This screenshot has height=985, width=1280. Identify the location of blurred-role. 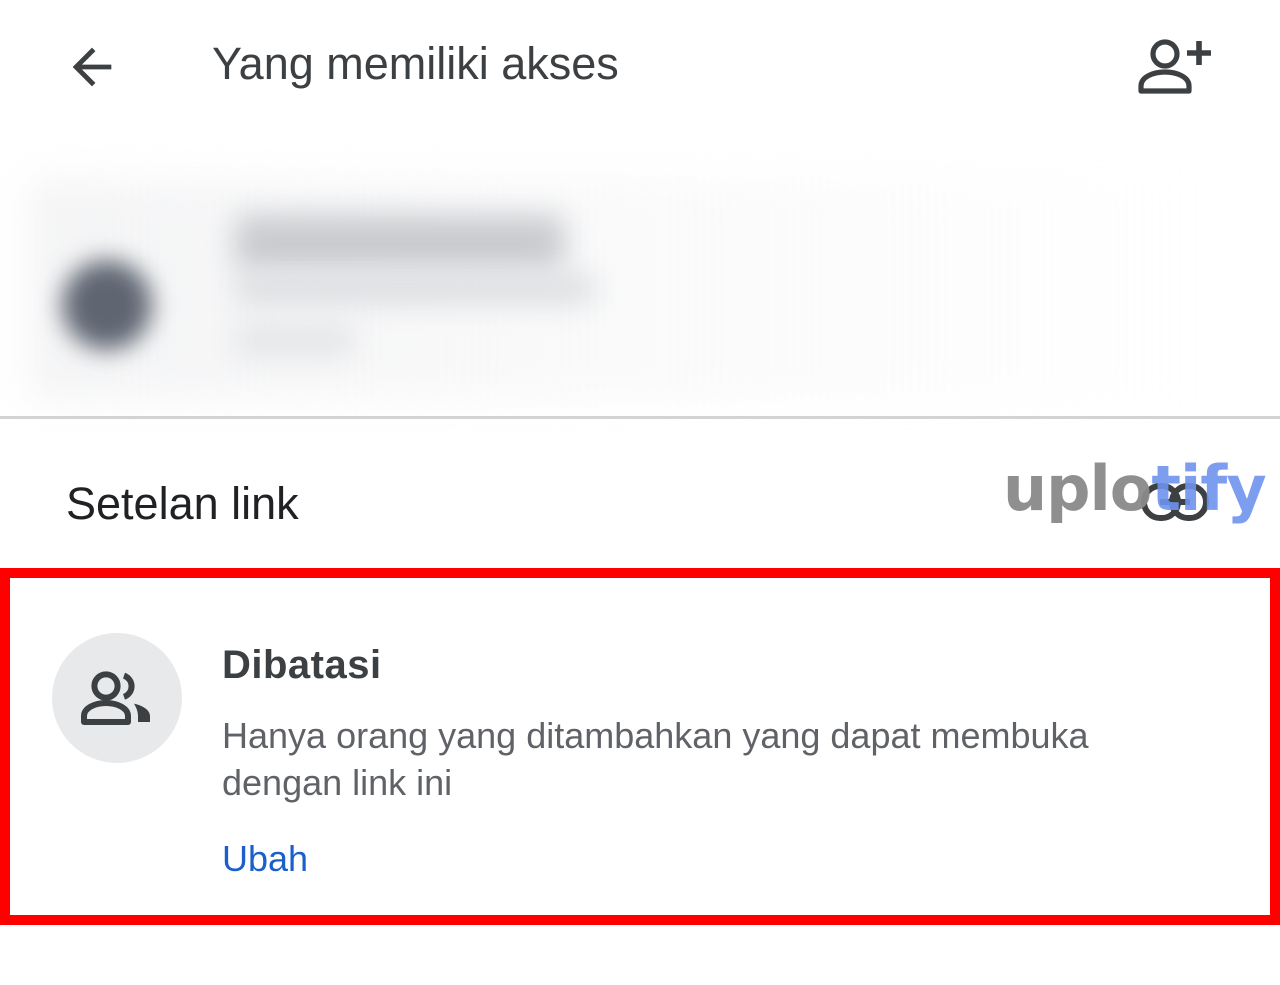
(295, 340).